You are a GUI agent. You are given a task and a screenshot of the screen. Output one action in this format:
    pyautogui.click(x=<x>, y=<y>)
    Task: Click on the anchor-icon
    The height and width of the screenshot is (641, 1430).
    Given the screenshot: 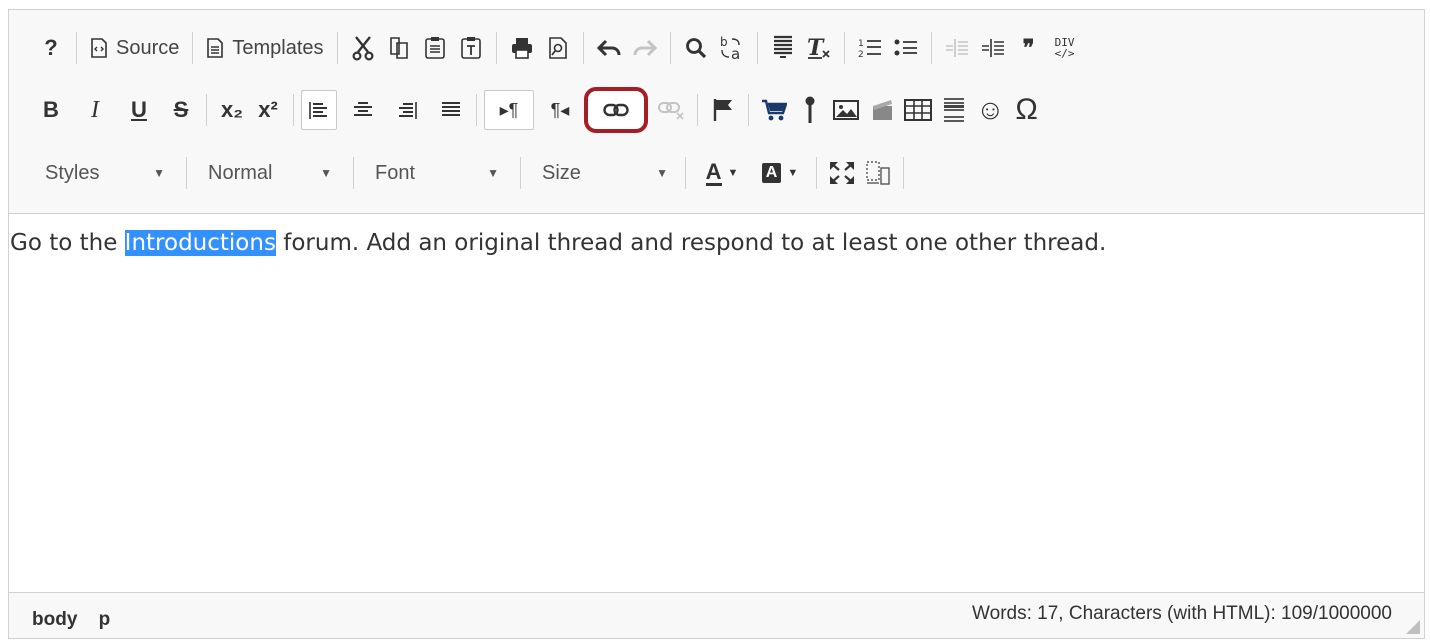 What is the action you would take?
    pyautogui.click(x=723, y=110)
    